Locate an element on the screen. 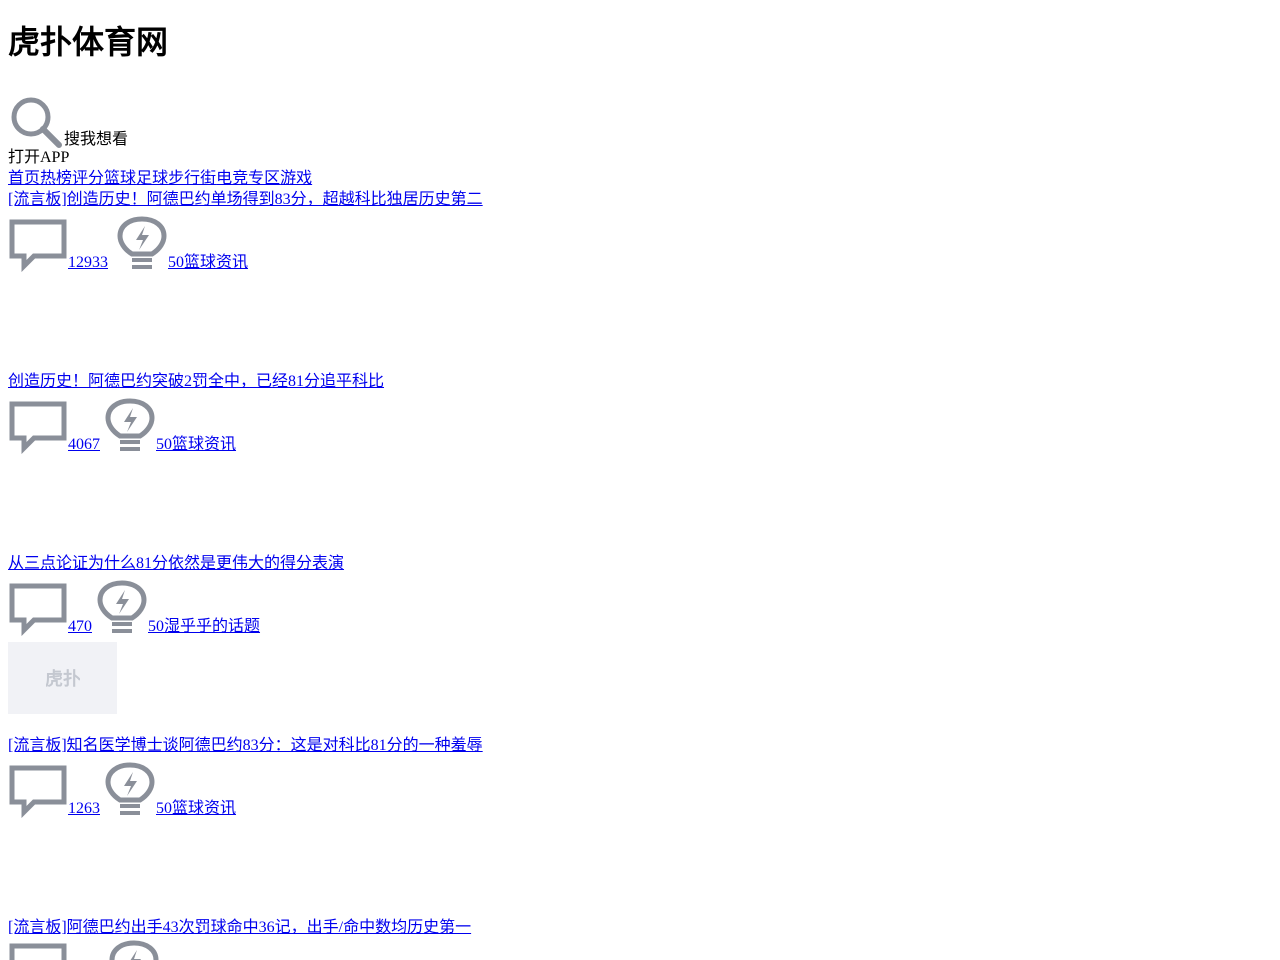 This screenshot has height=960, width=1280. comment-count: 470 is located at coordinates (80, 627).